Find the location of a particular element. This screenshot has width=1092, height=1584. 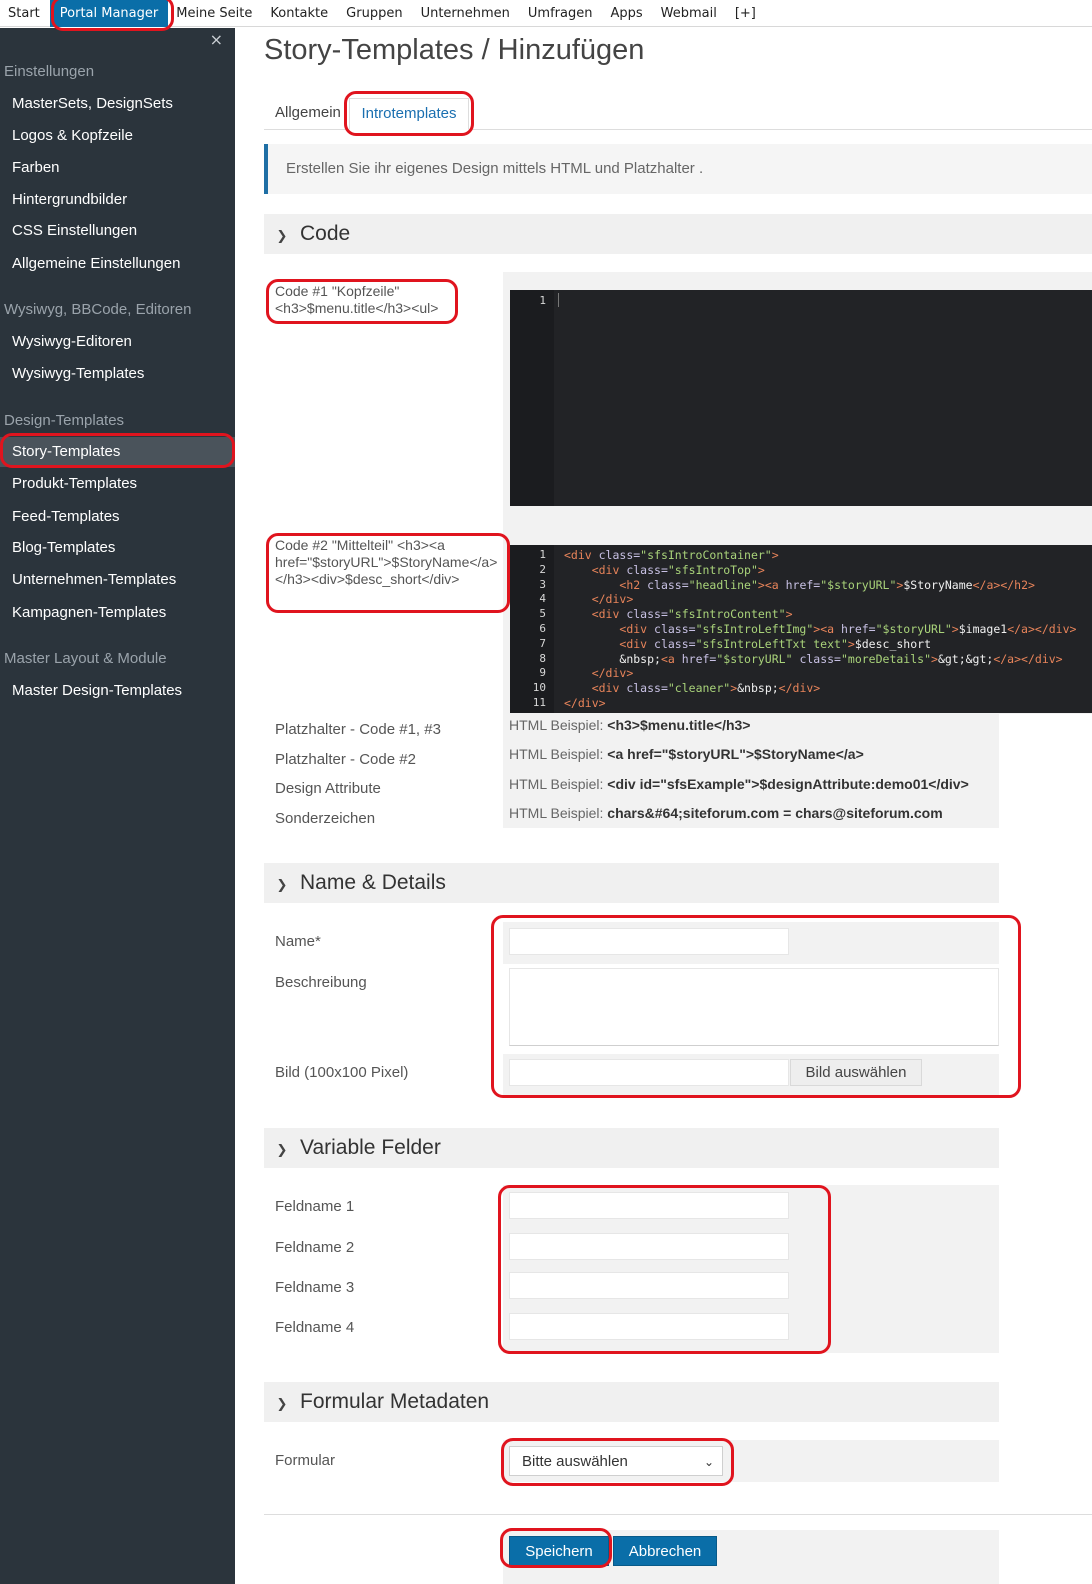

line-number: 5 is located at coordinates (542, 614).